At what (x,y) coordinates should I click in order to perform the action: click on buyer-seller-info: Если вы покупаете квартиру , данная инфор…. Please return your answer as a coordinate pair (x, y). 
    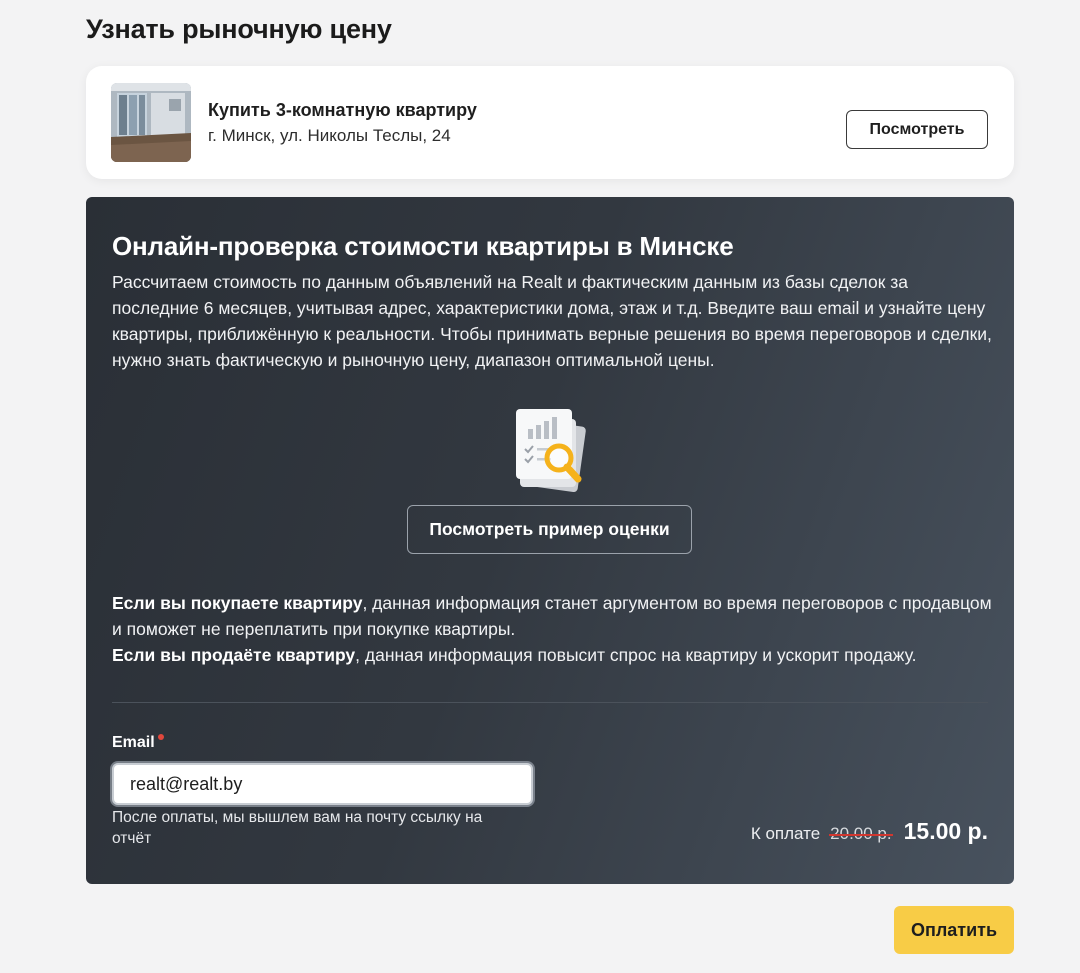
    Looking at the image, I should click on (552, 629).